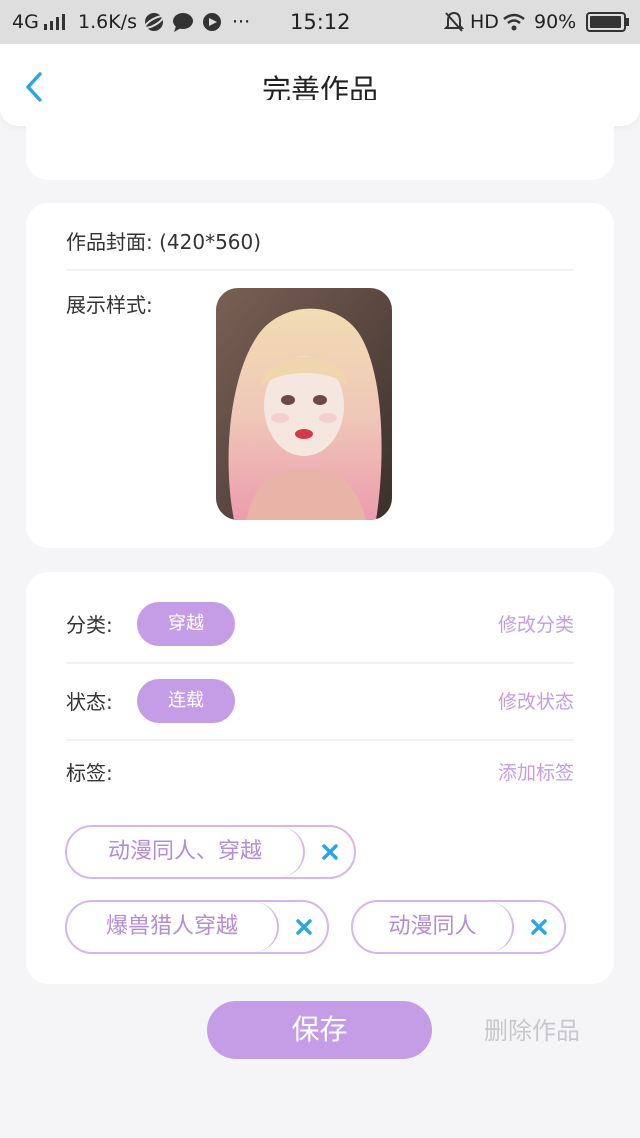 This screenshot has width=640, height=1138. I want to click on status-label: 状态:, so click(89, 702).